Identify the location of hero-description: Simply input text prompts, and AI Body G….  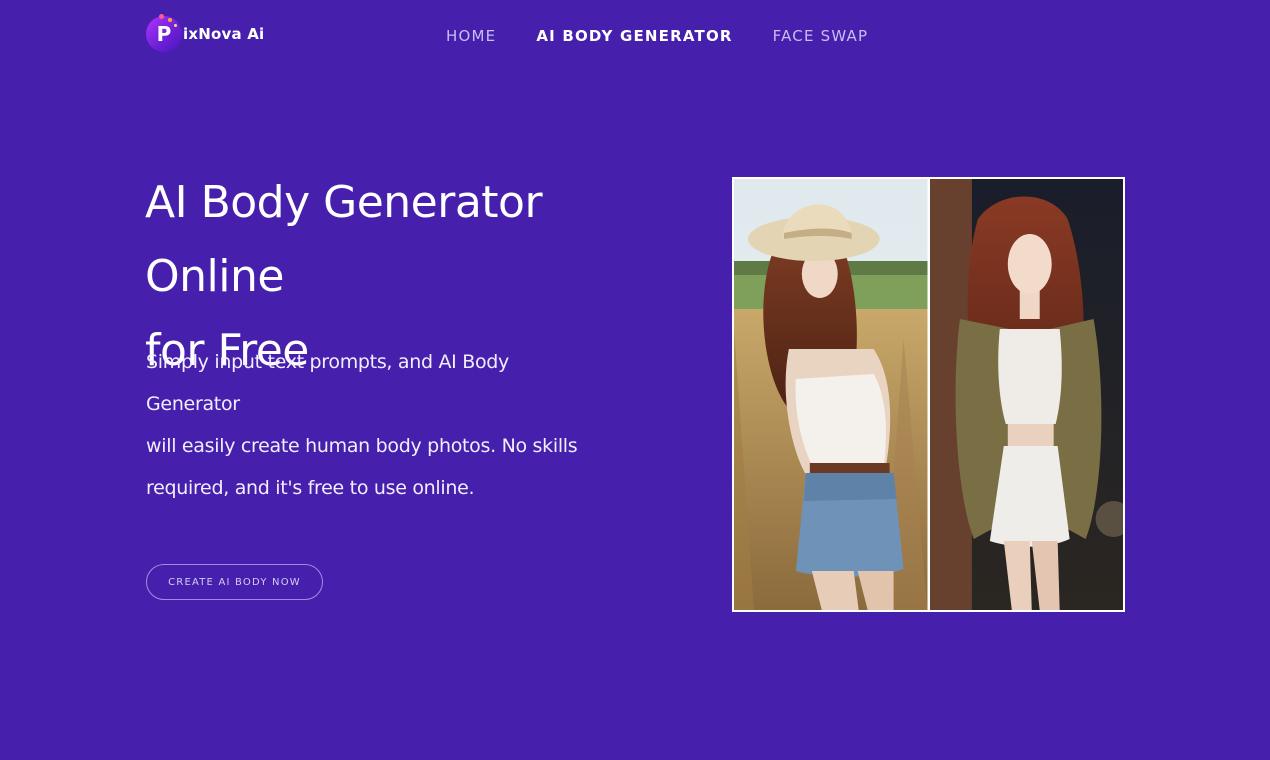
(376, 425).